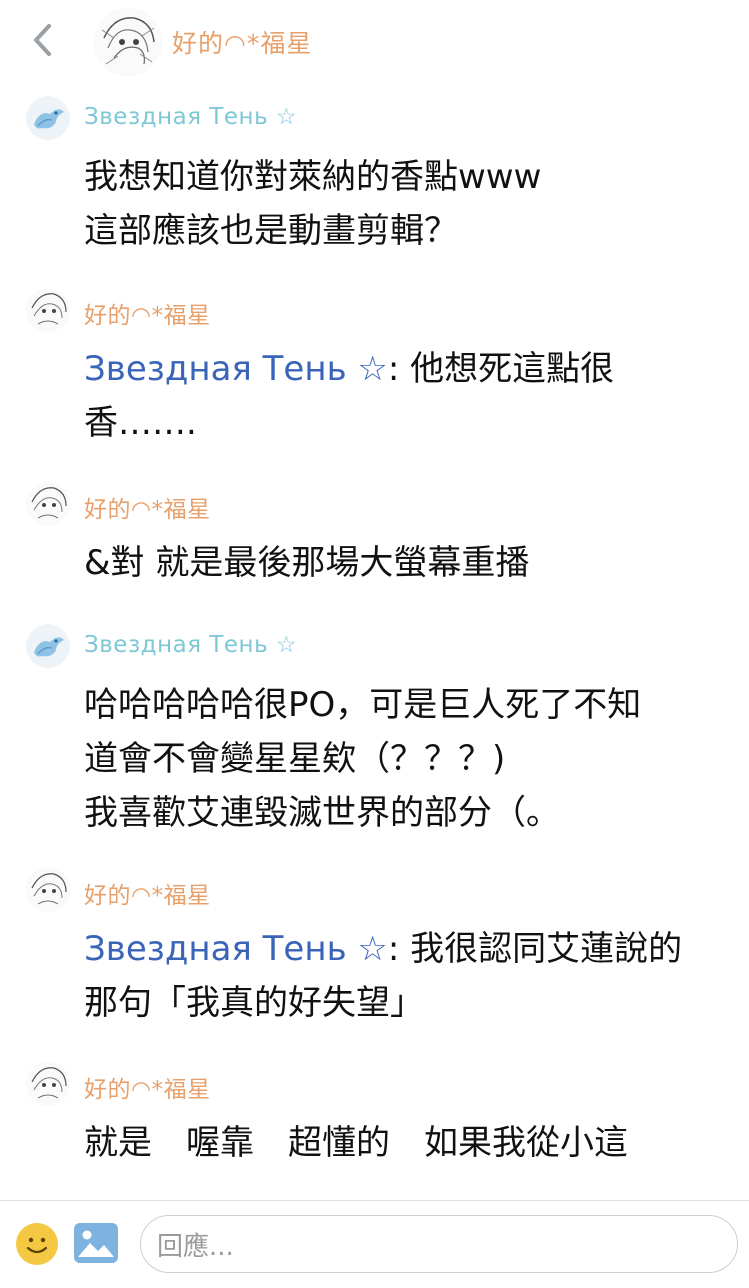 This screenshot has height=1288, width=749. I want to click on emoji-button, so click(37, 1244).